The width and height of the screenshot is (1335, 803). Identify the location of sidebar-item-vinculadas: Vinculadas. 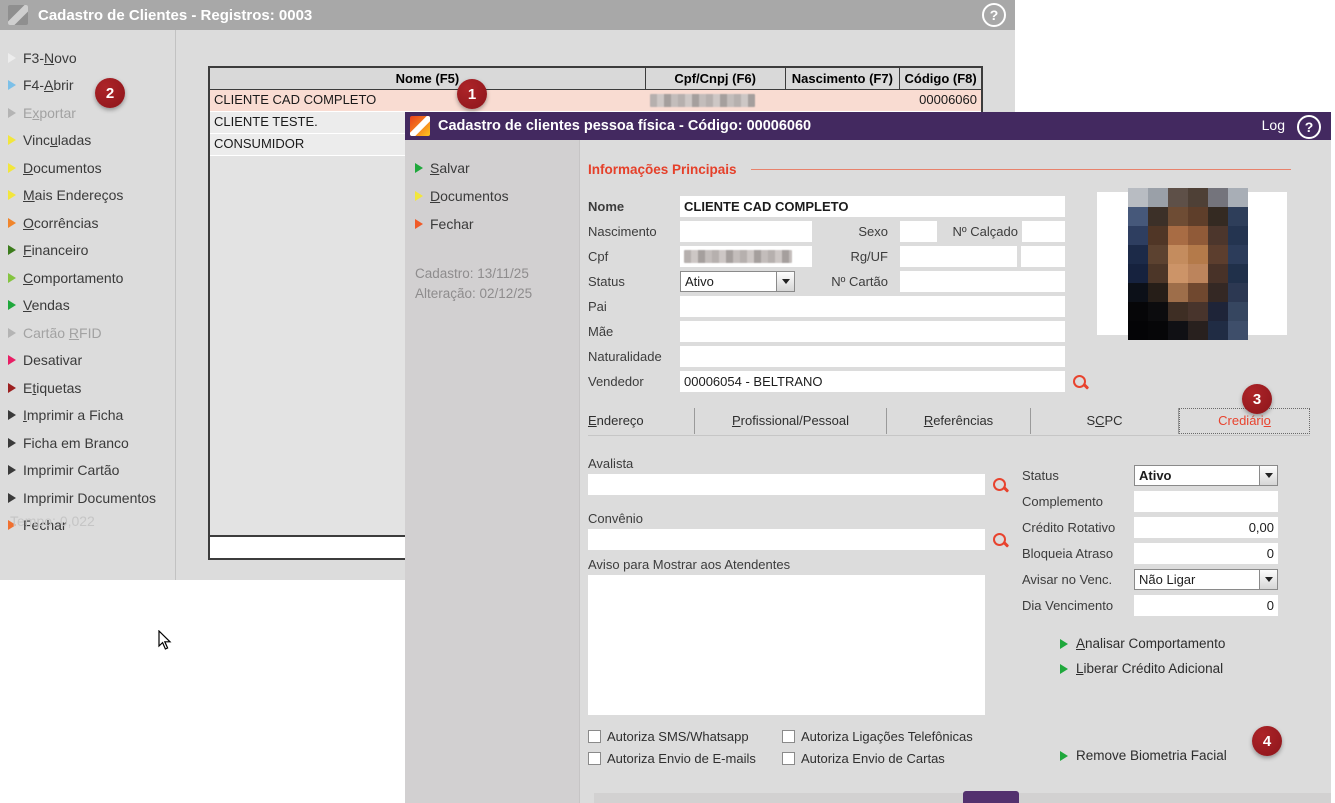
(49, 140).